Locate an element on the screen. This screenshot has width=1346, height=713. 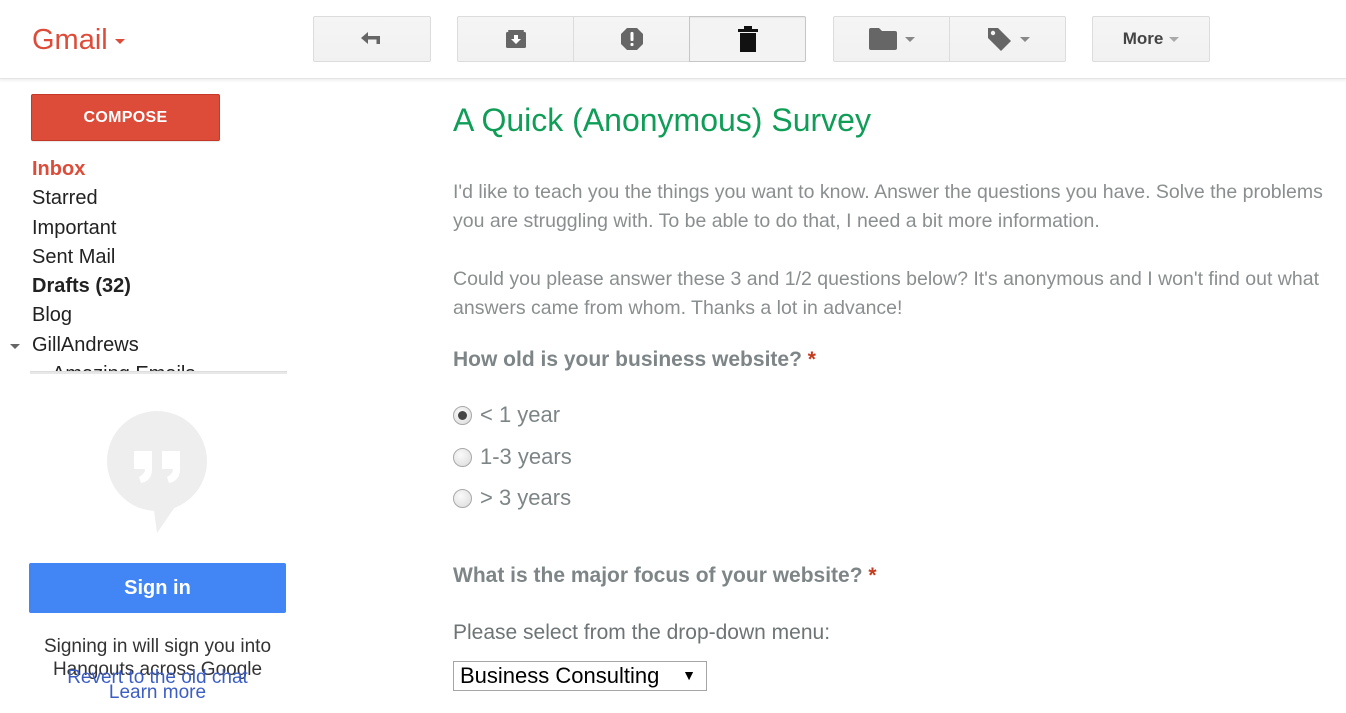
sidebar-item-gillandrews: GillAndrews is located at coordinates (145, 345).